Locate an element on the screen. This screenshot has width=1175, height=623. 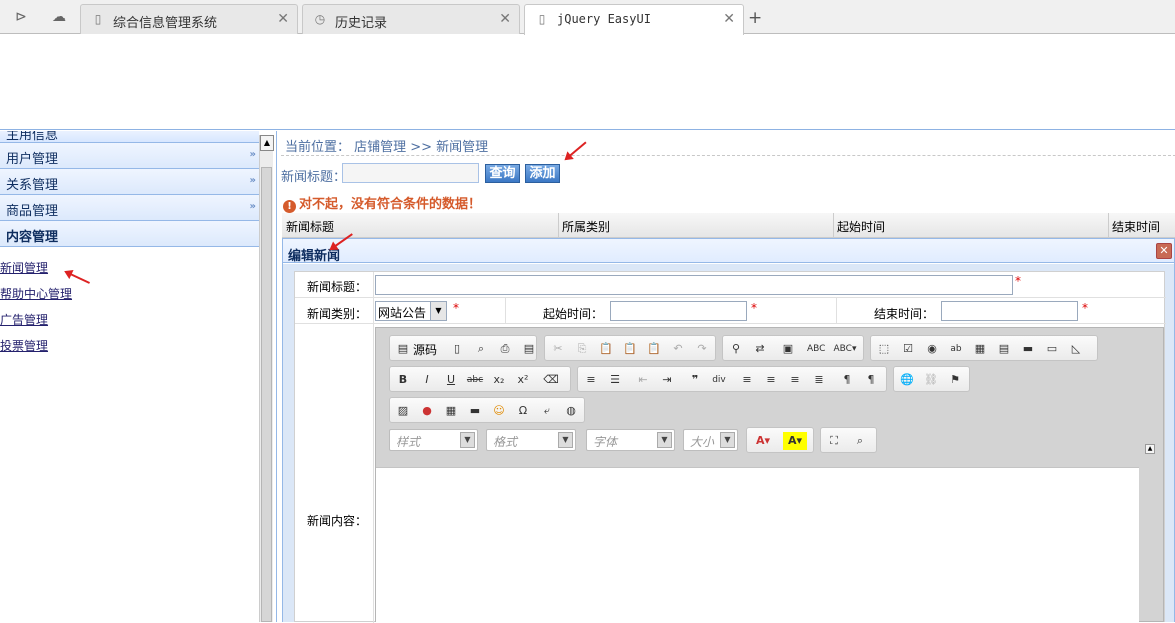
smiley-icon: ☺ is located at coordinates (499, 411).